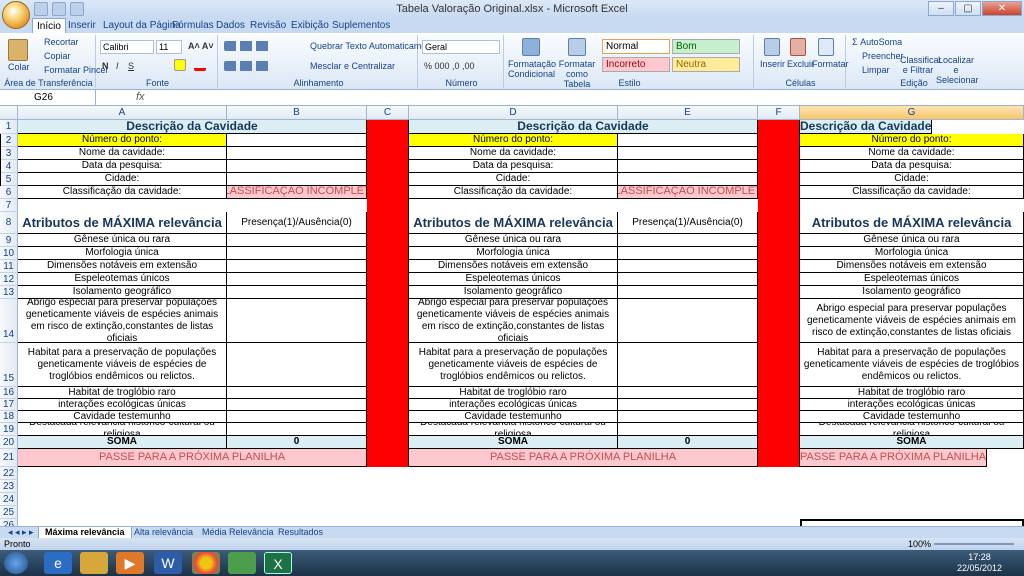 Image resolution: width=1024 pixels, height=576 pixels. Describe the element at coordinates (941, 8) in the screenshot. I see `minimize-button: –` at that location.